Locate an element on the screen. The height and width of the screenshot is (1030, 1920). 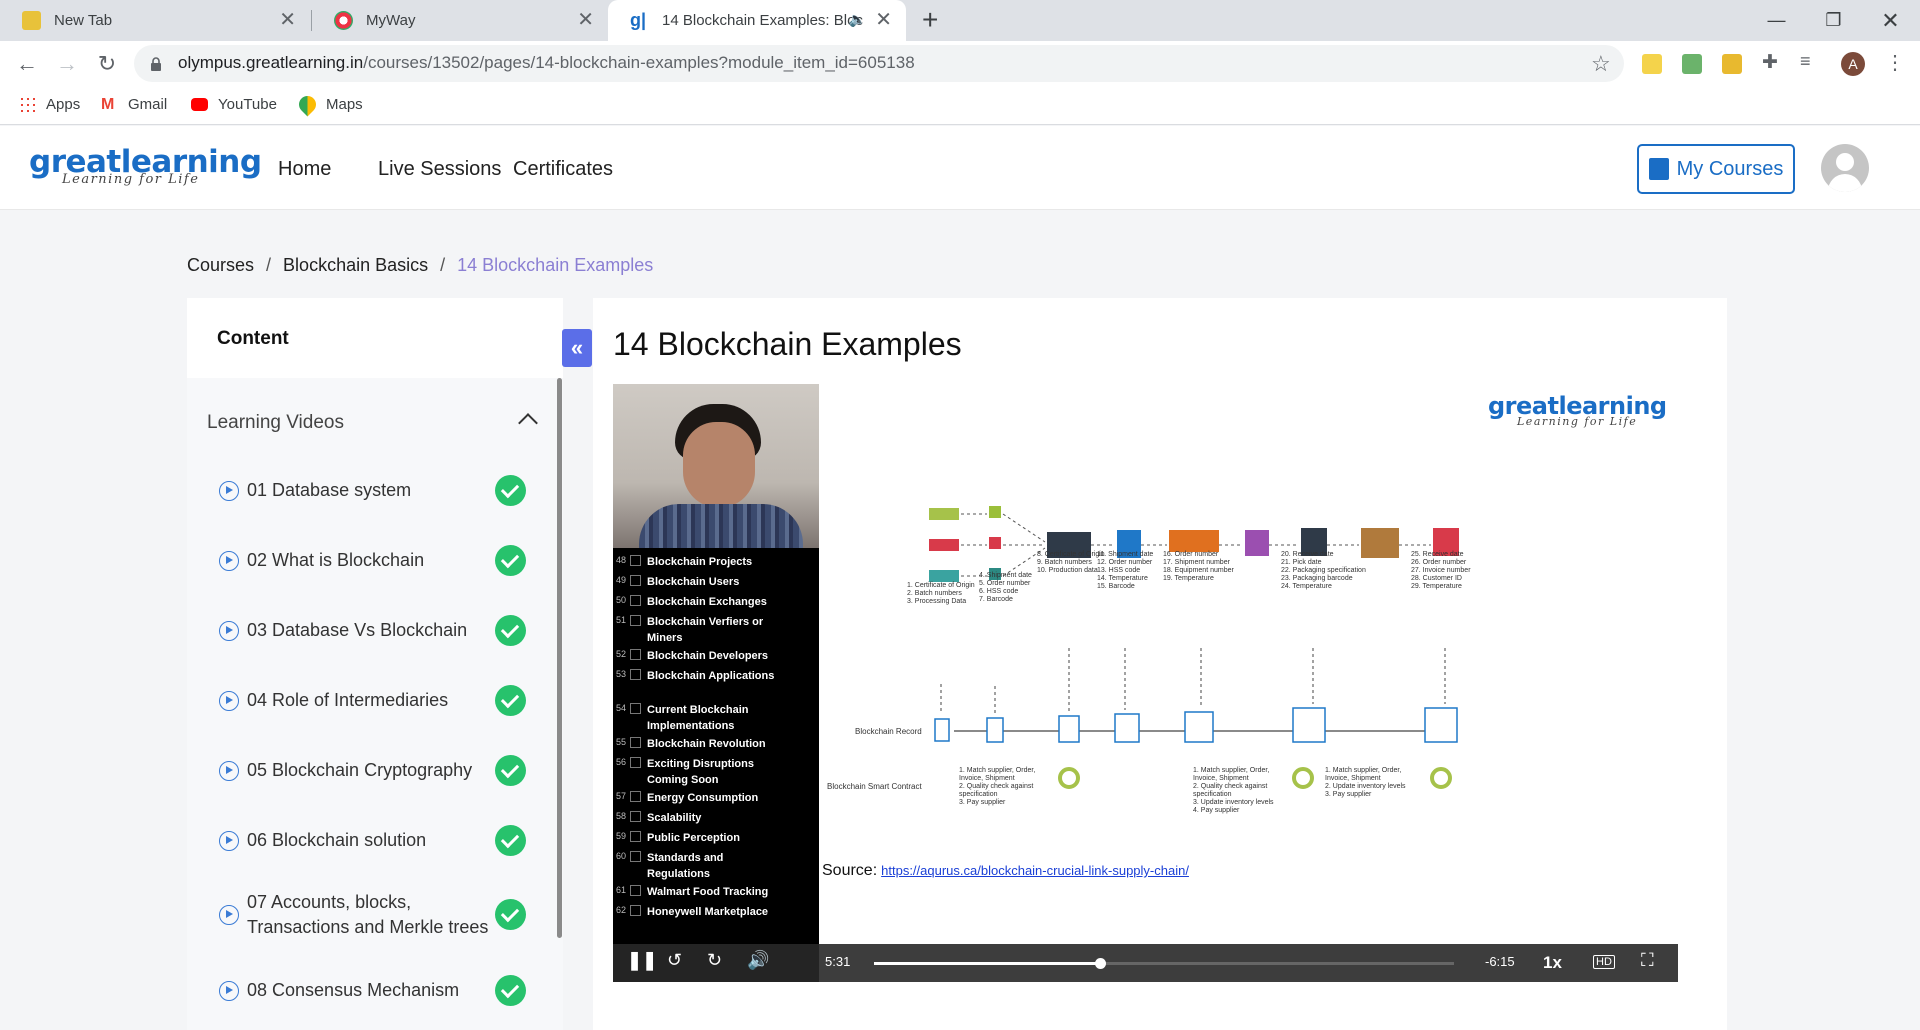
minimize-icon: — is located at coordinates (1776, 20).